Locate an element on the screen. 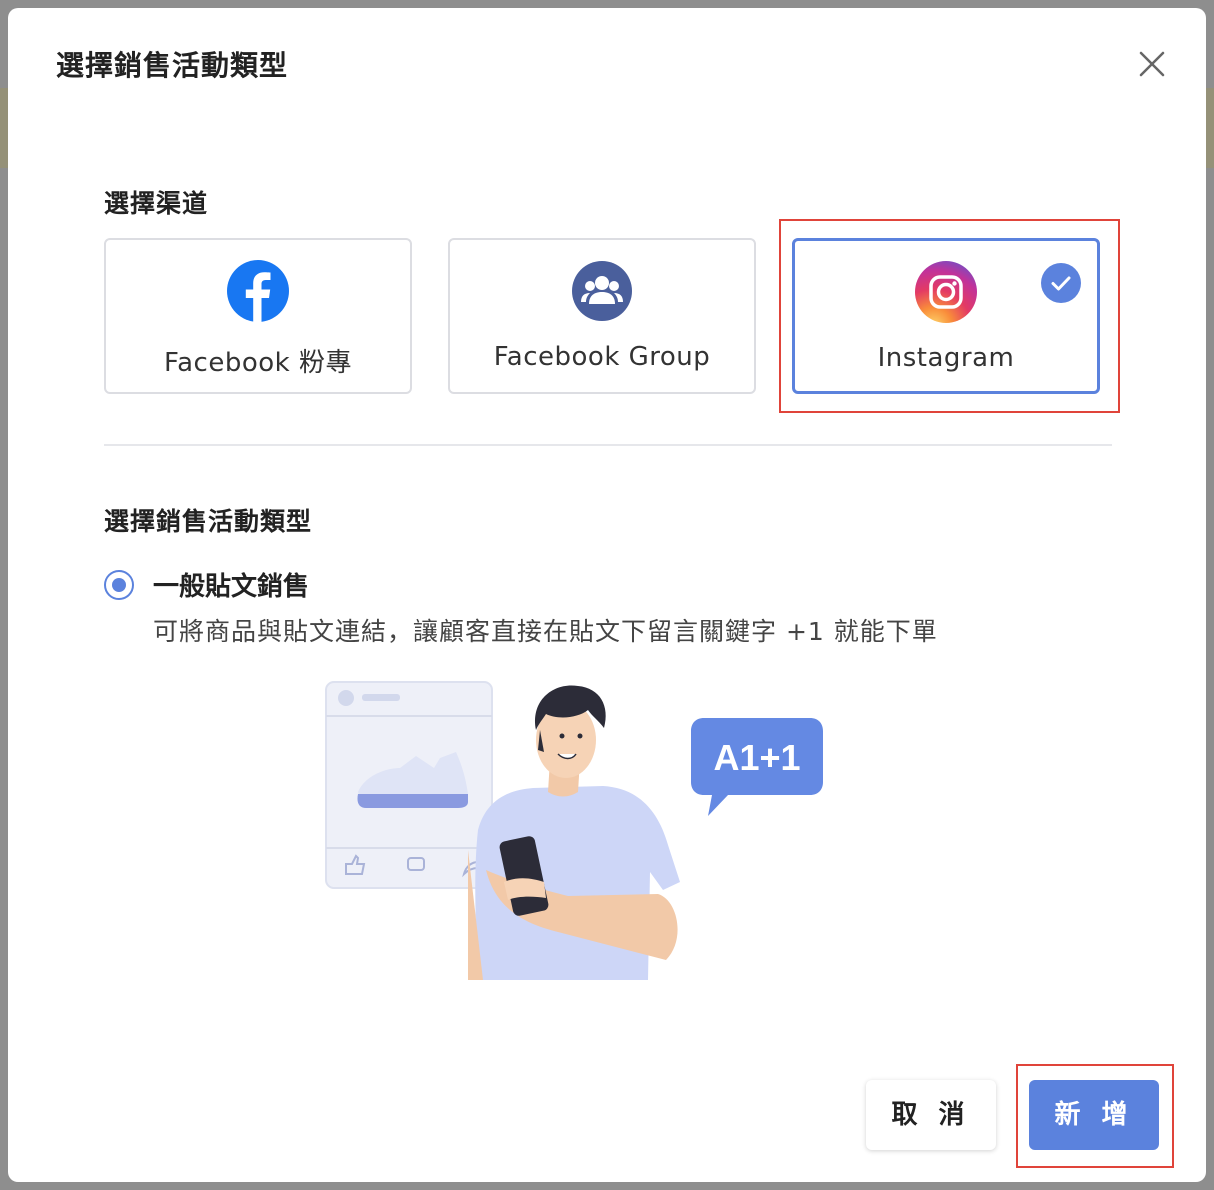 The height and width of the screenshot is (1190, 1214). modal-title: 選擇銷售活動類型 is located at coordinates (172, 65).